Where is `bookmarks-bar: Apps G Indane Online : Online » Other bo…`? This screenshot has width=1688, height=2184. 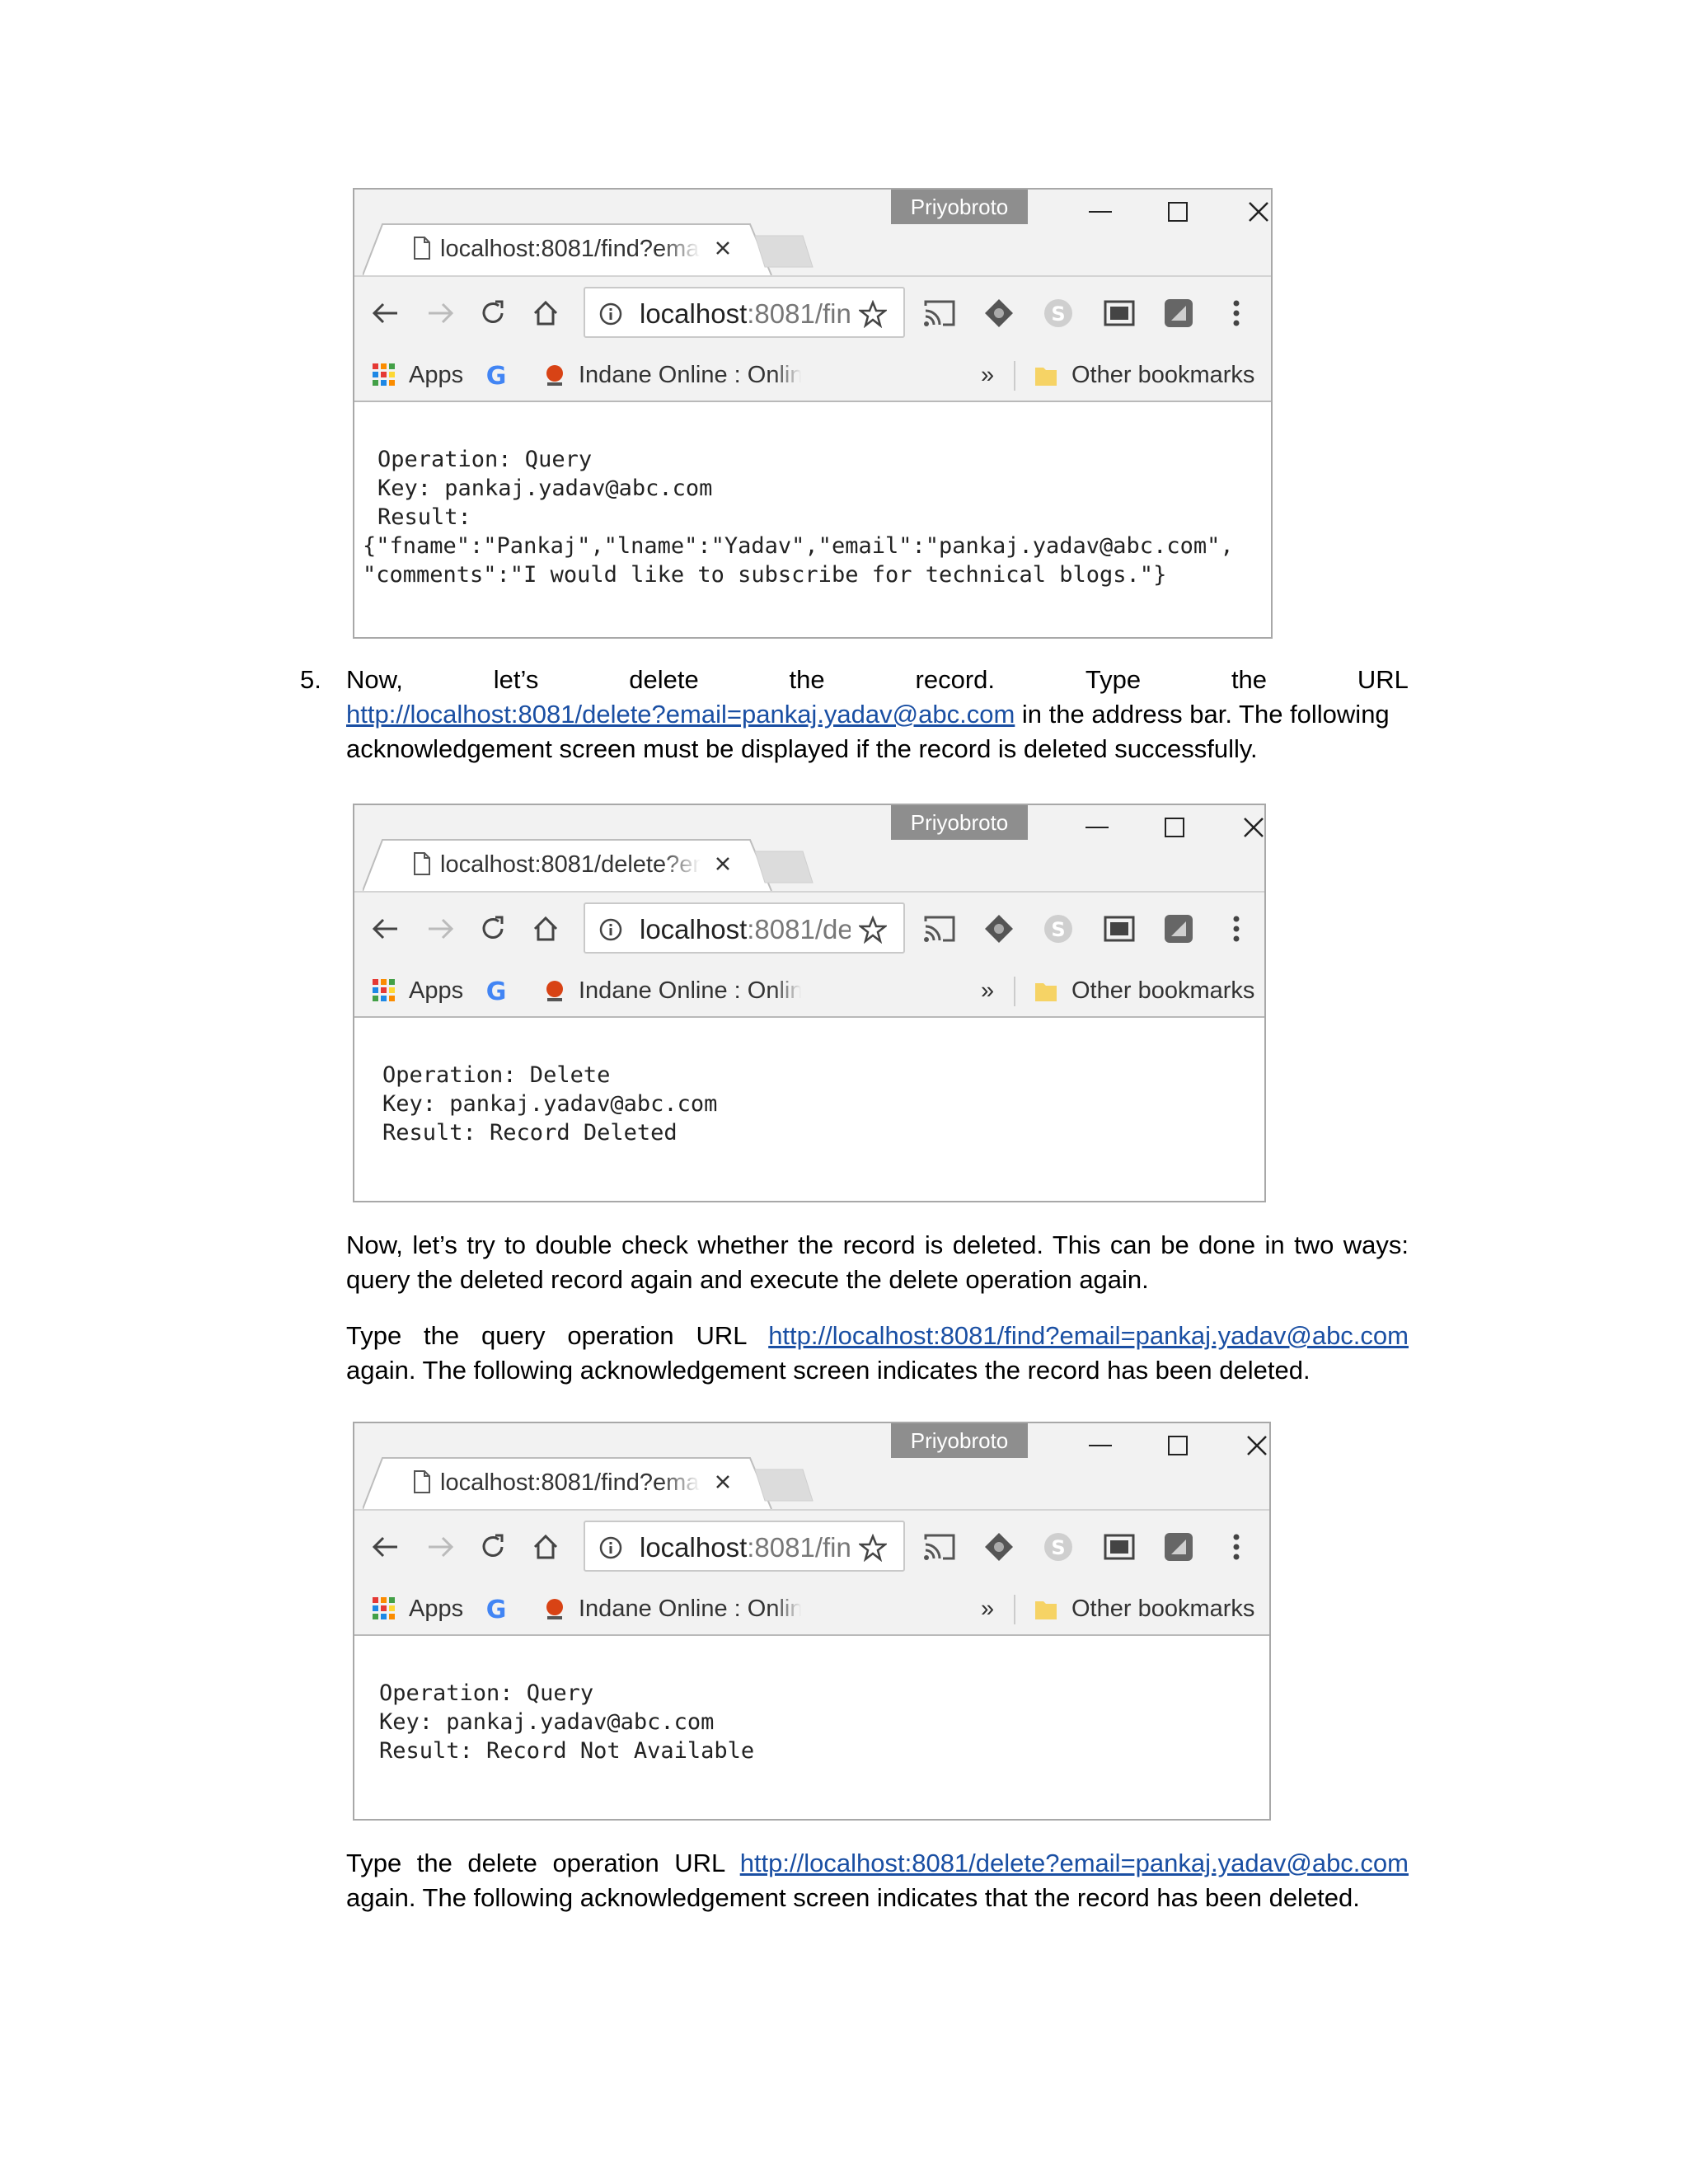 bookmarks-bar: Apps G Indane Online : Online » Other bo… is located at coordinates (811, 1609).